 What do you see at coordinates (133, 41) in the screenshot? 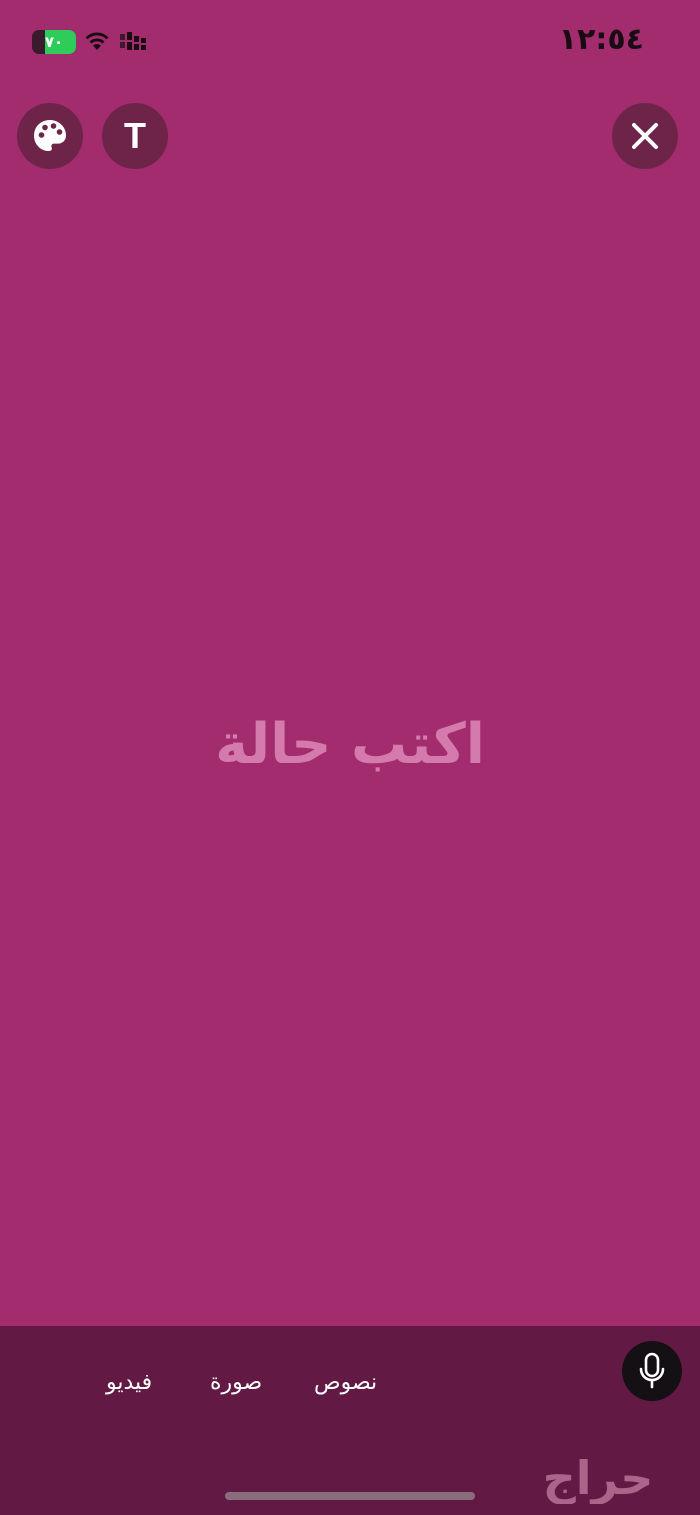
I see `signal-icon` at bounding box center [133, 41].